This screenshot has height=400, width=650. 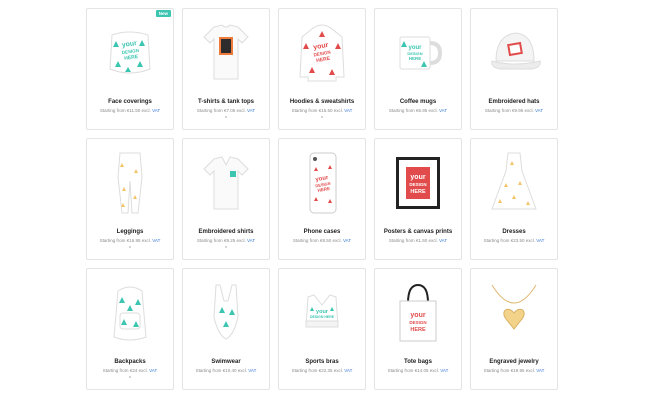 I want to click on product-price: Starting from €9.25 excl. VAT, so click(x=226, y=240).